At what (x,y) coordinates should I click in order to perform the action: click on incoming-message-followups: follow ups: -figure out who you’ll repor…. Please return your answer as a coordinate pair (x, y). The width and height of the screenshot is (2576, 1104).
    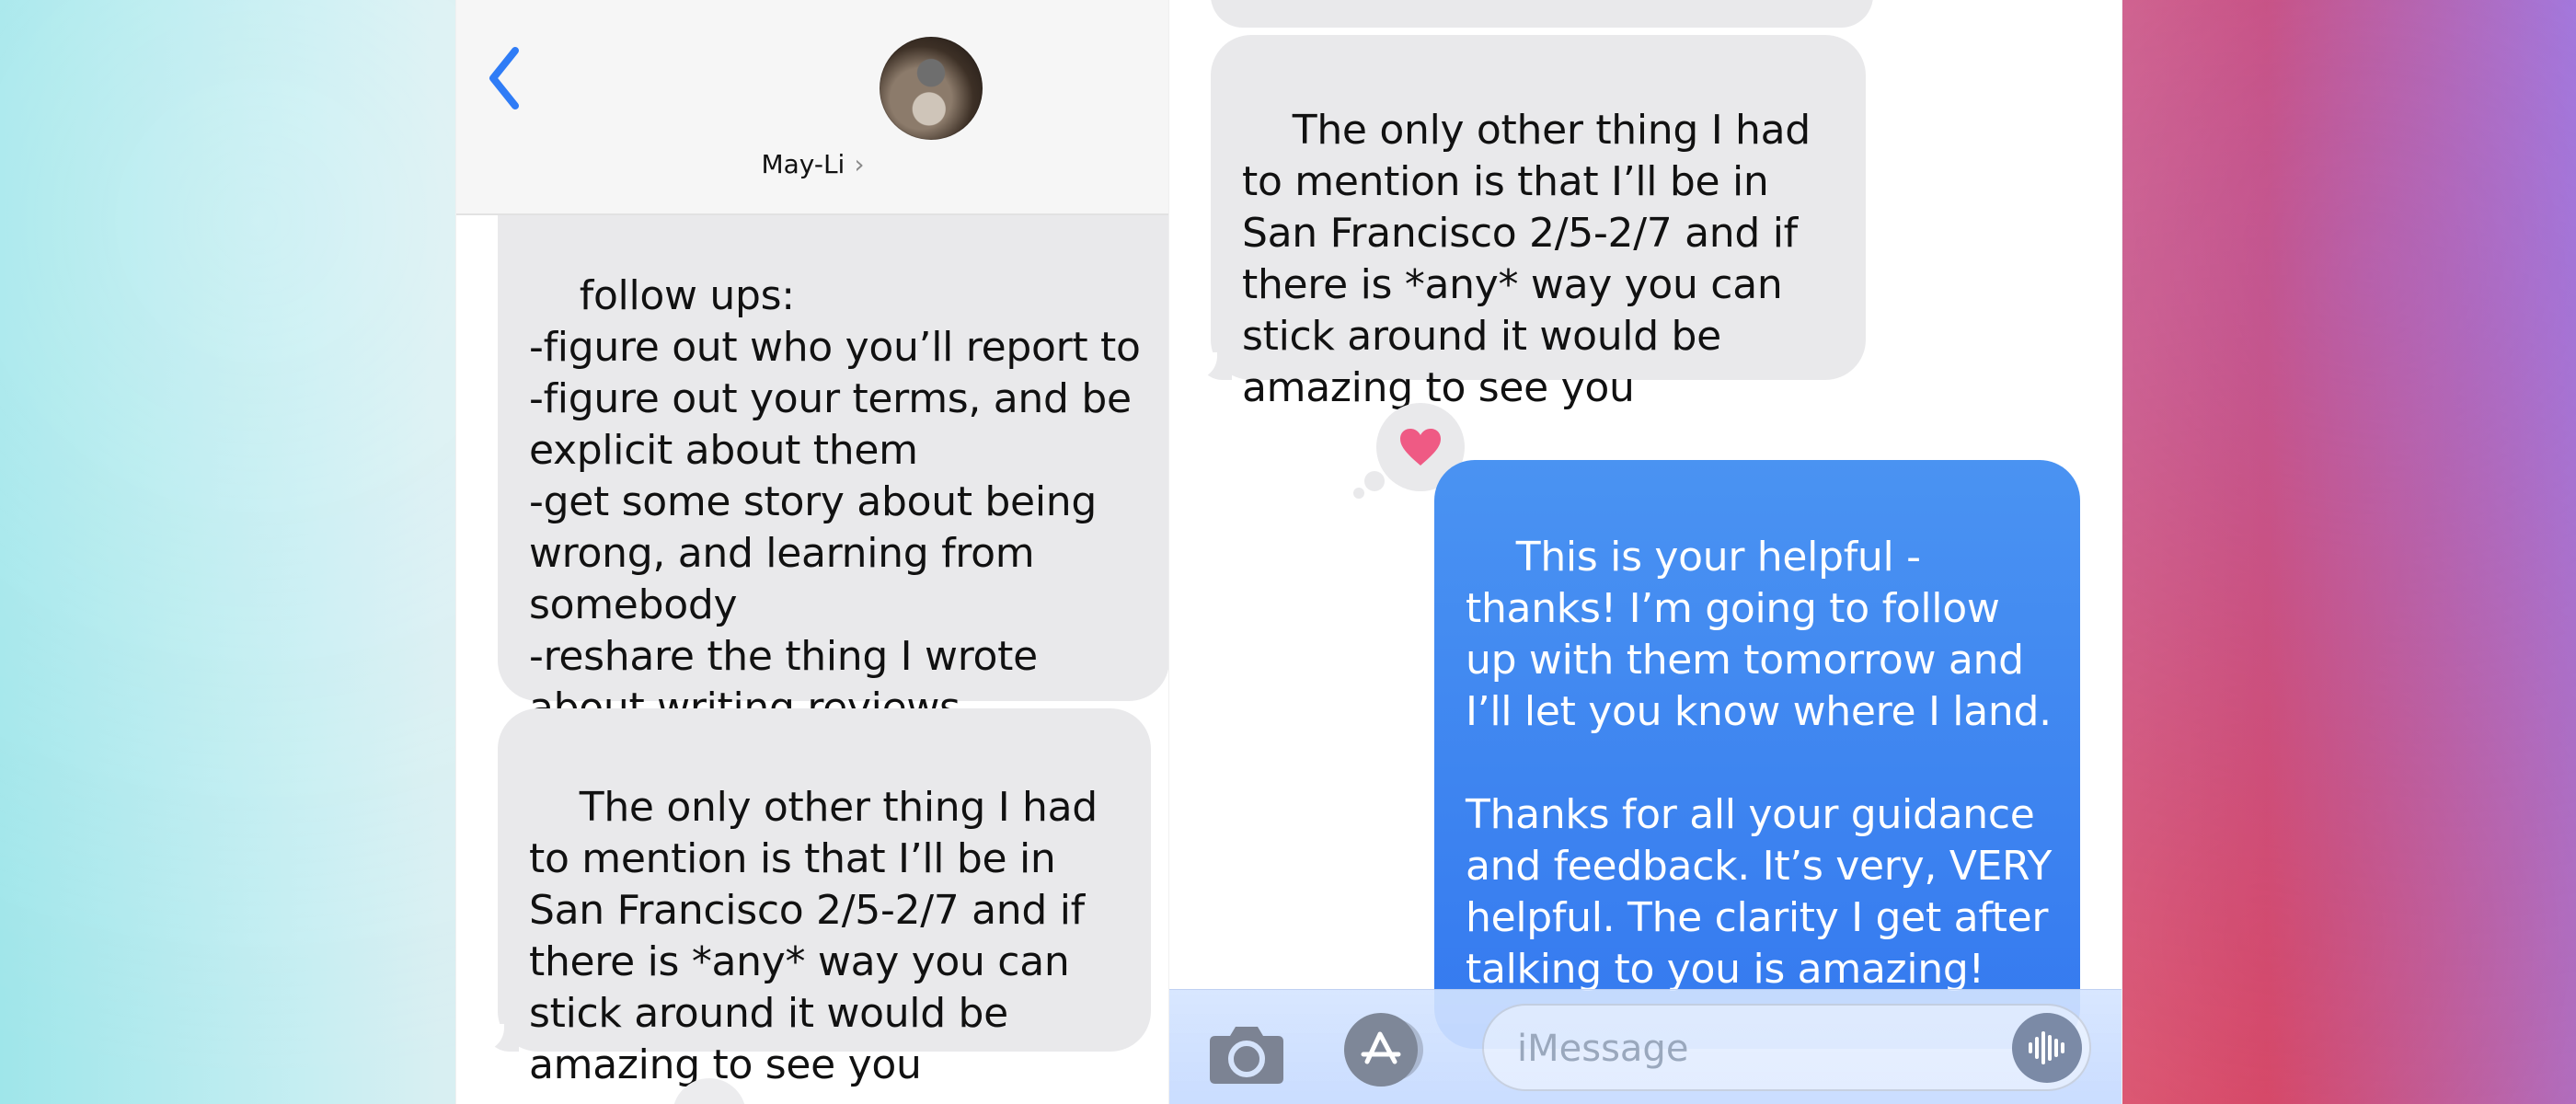
    Looking at the image, I should click on (833, 453).